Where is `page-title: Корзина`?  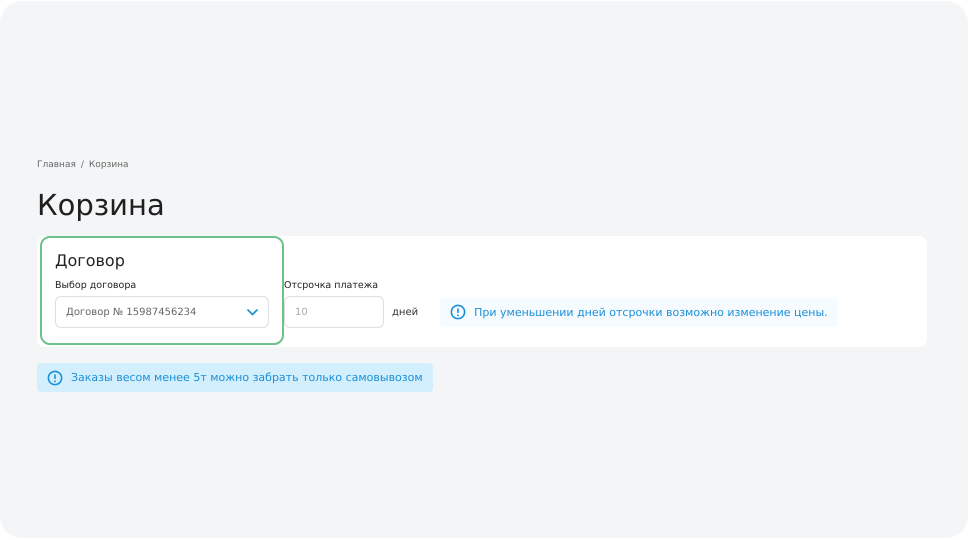
page-title: Корзина is located at coordinates (101, 205).